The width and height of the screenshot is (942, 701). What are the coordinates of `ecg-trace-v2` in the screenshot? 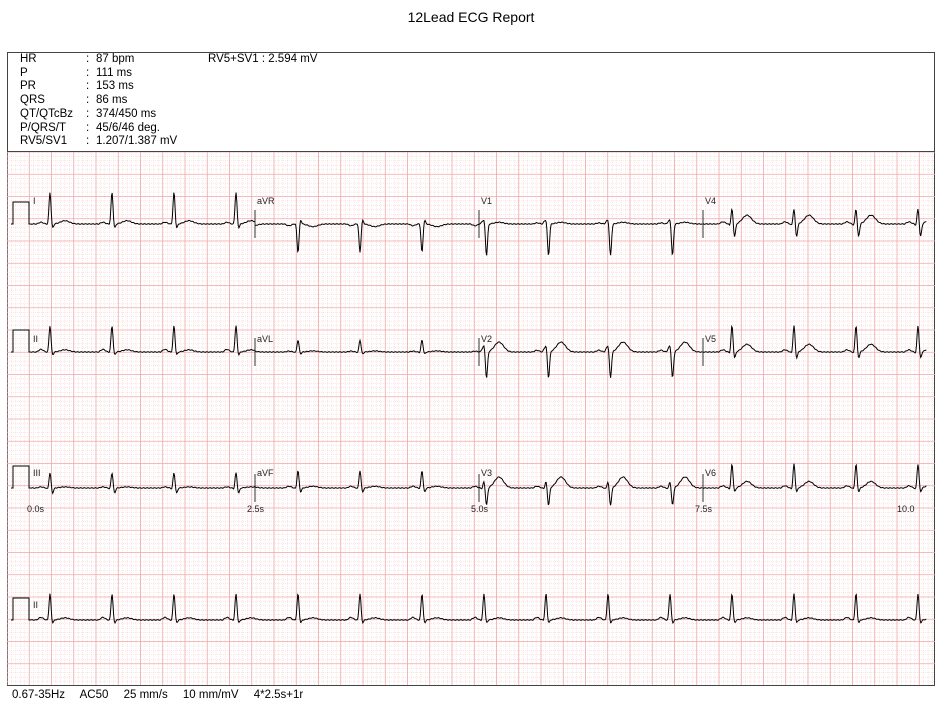 It's located at (590, 359).